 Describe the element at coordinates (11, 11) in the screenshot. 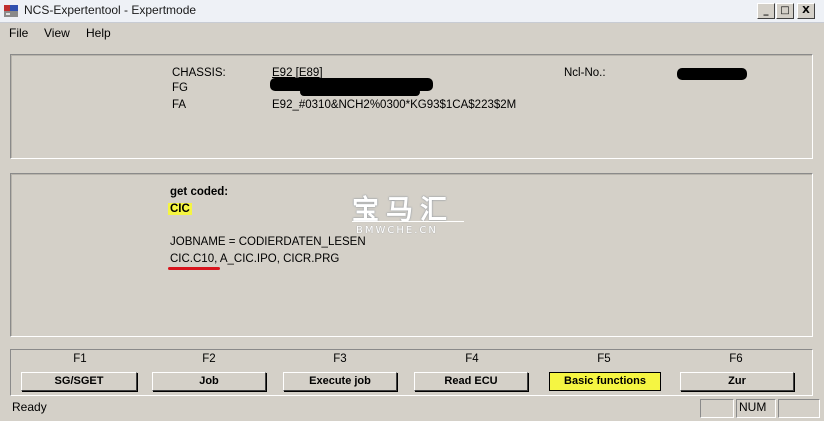

I see `app-icon` at that location.